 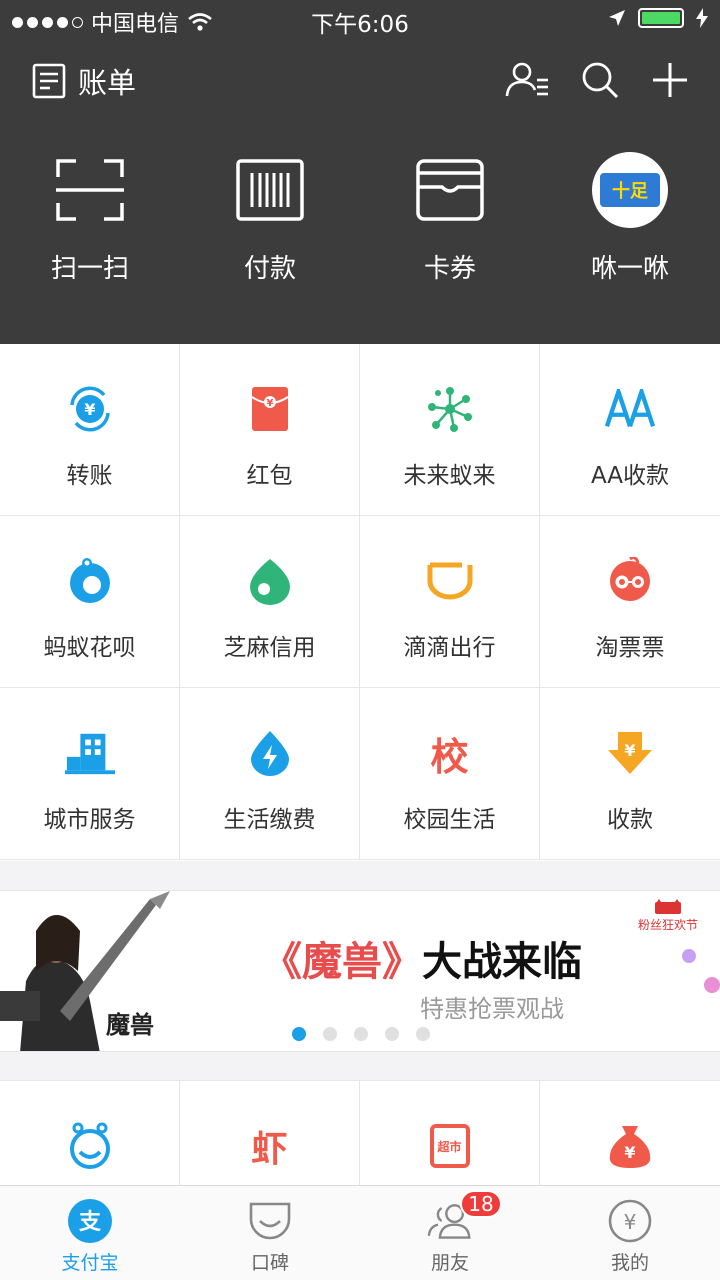 I want to click on tab-mine: ¥ 我的, so click(x=630, y=1233).